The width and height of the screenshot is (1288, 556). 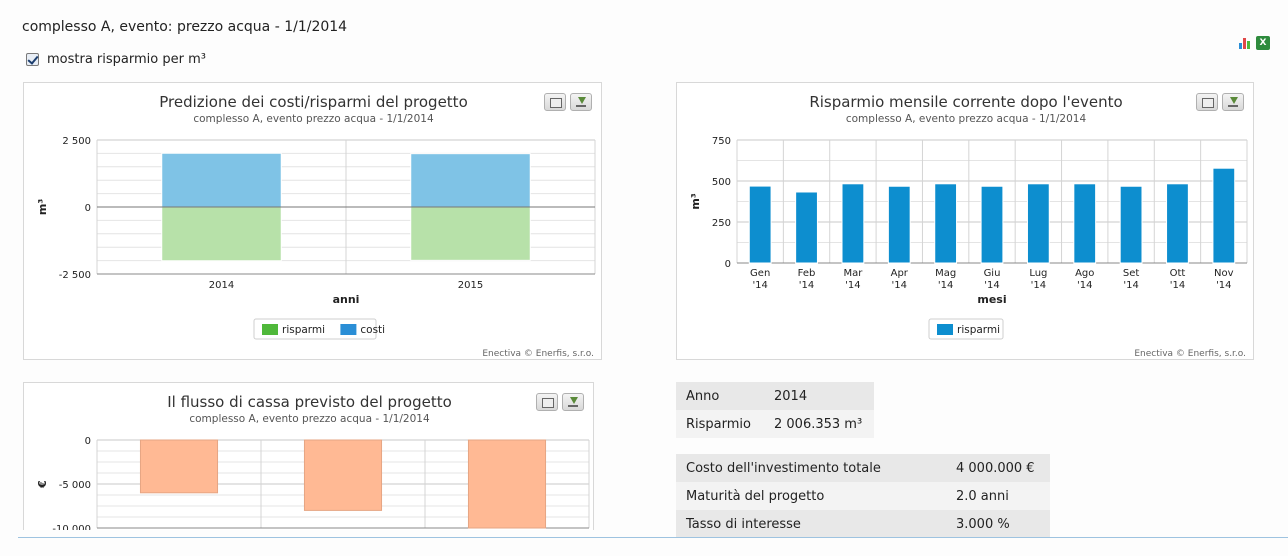 What do you see at coordinates (900, 273) in the screenshot?
I see `x-tick-label: Apr` at bounding box center [900, 273].